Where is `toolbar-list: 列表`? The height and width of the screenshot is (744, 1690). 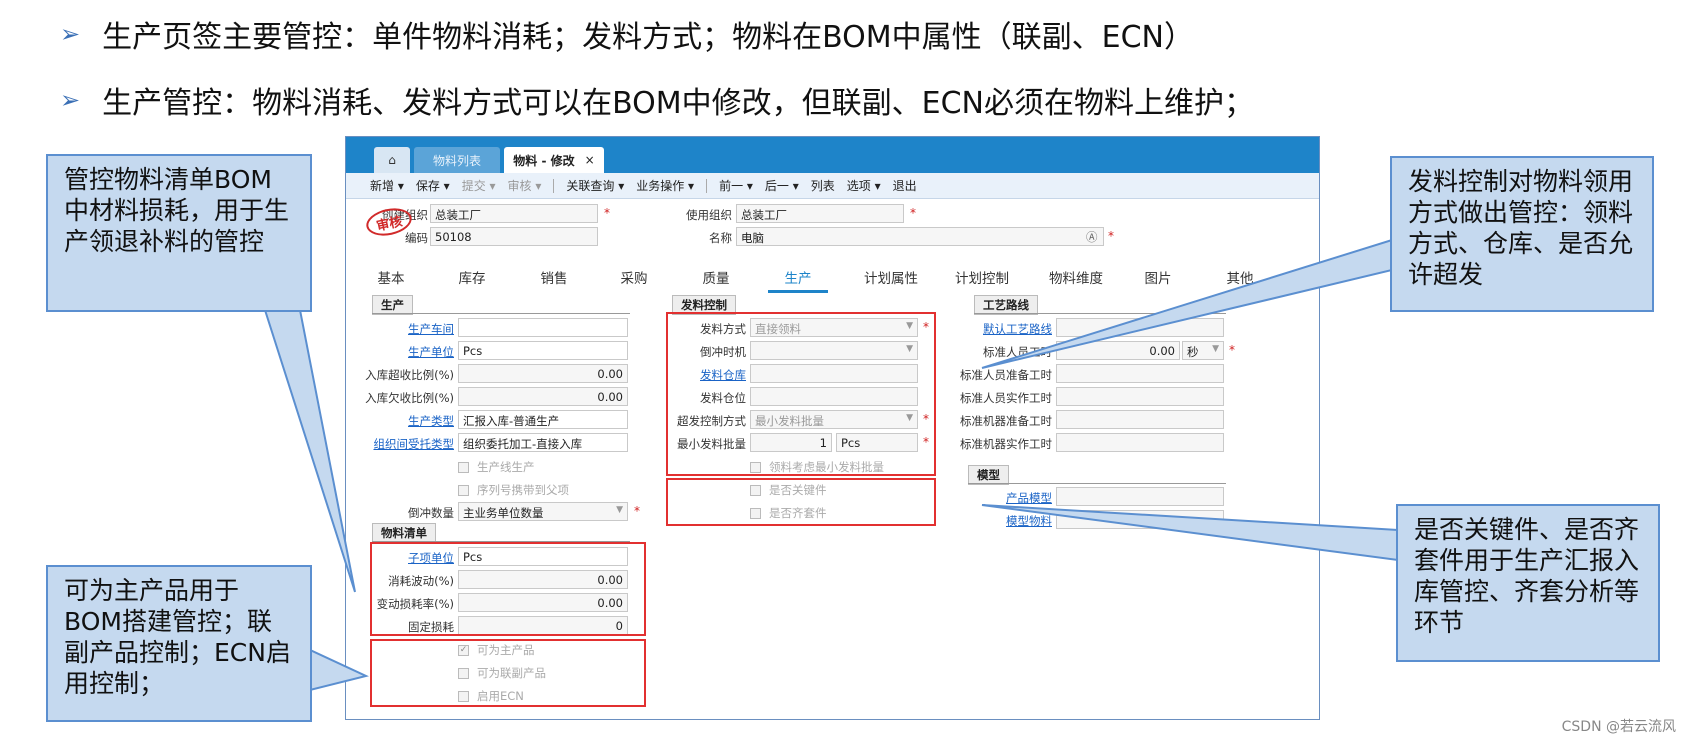
toolbar-list: 列表 is located at coordinates (823, 185).